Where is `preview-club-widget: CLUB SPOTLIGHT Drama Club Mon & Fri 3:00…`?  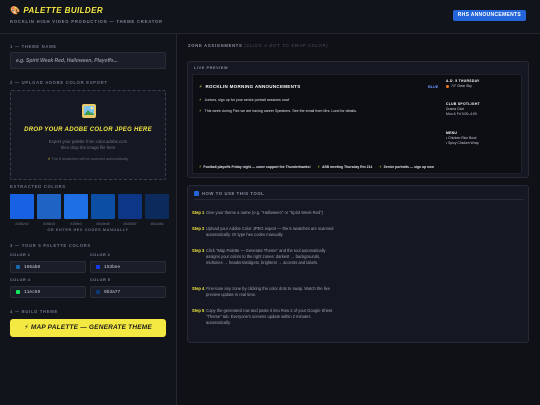
preview-club-widget: CLUB SPOTLIGHT Drama Club Mon & Fri 3:00… is located at coordinates (482, 109).